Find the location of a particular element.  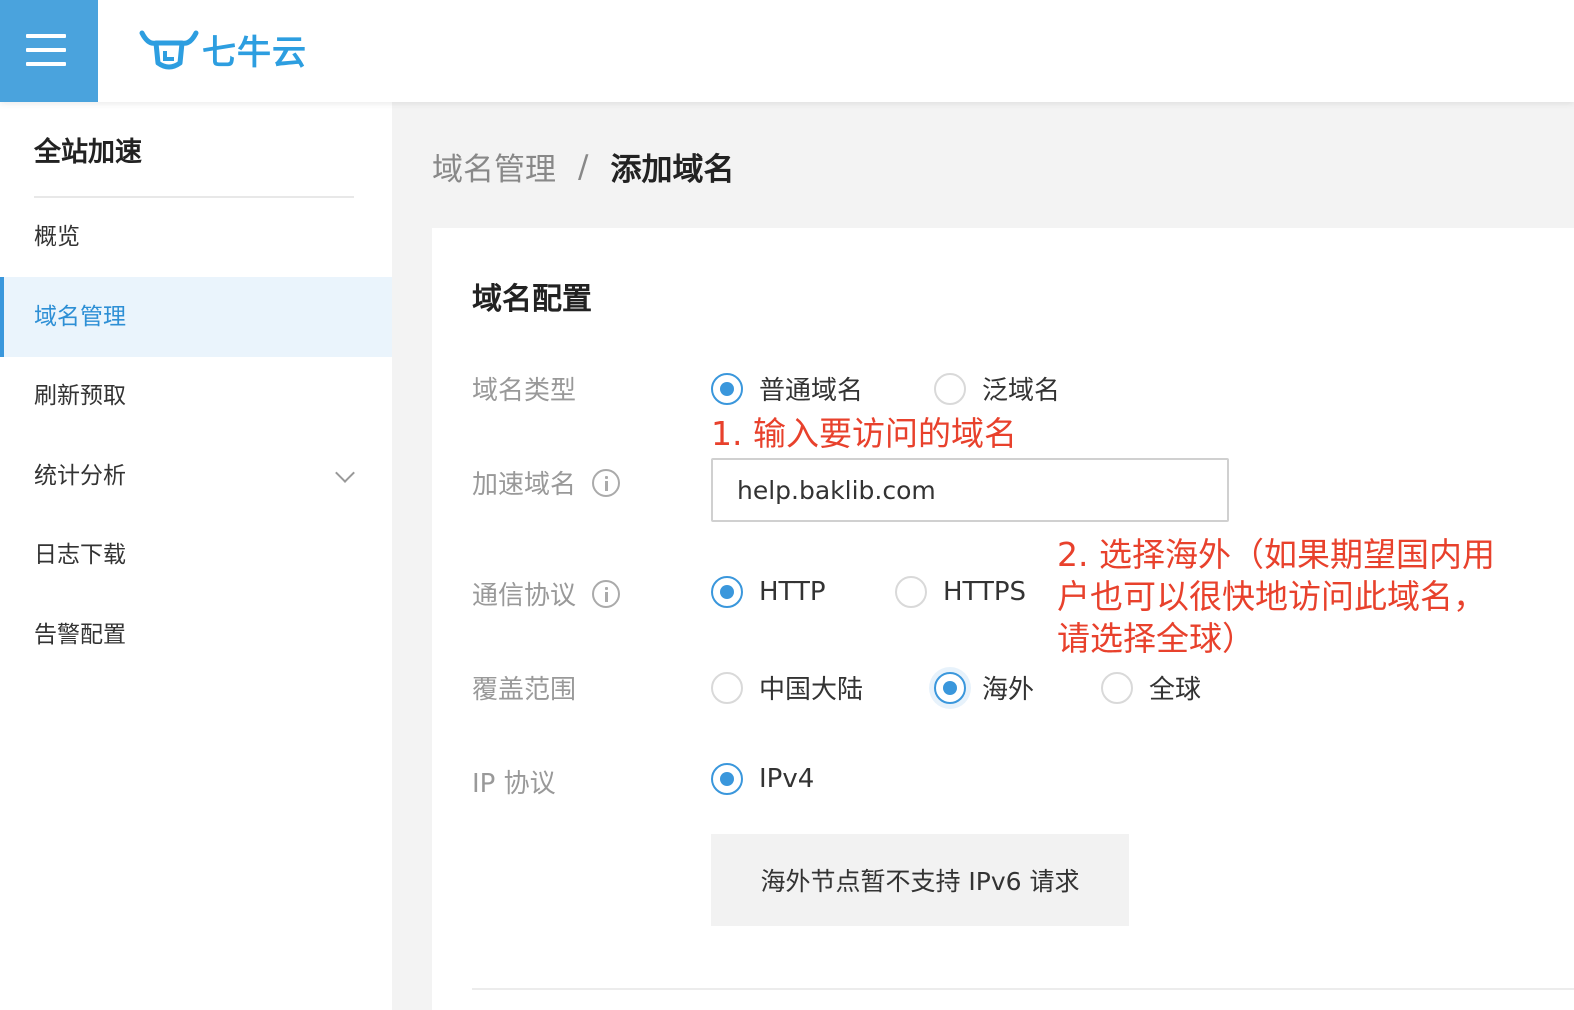

radio-http: HTTP is located at coordinates (768, 592).